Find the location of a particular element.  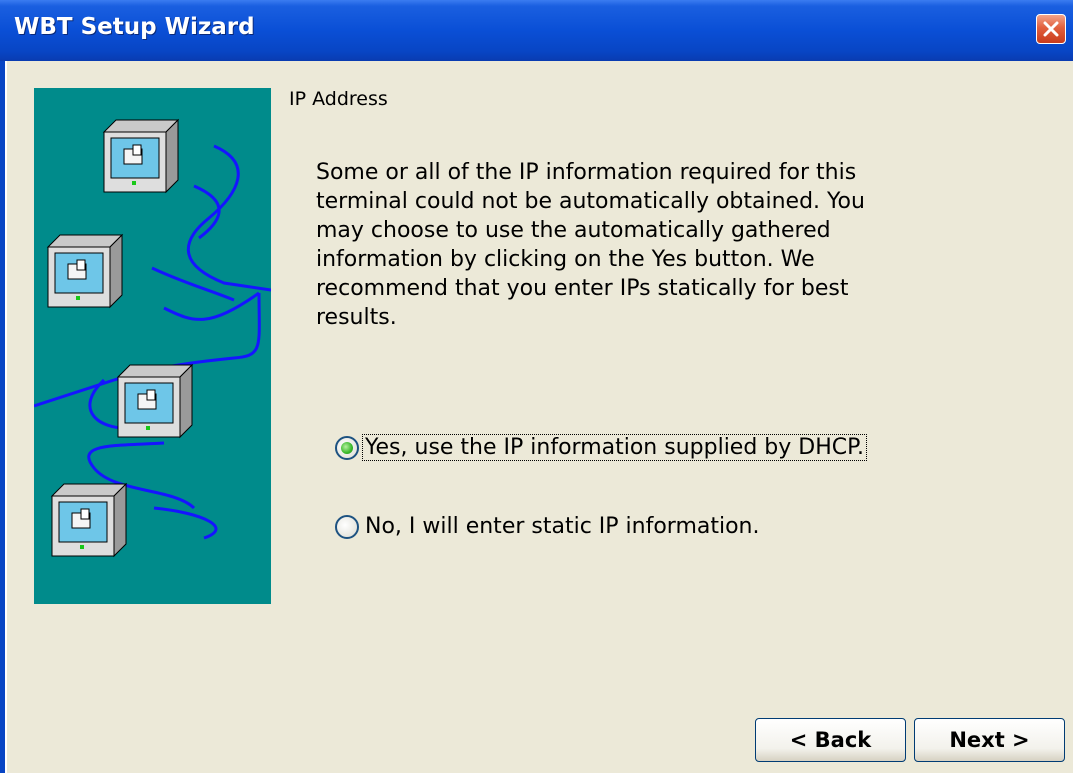

client-border is located at coordinates (6, 417).